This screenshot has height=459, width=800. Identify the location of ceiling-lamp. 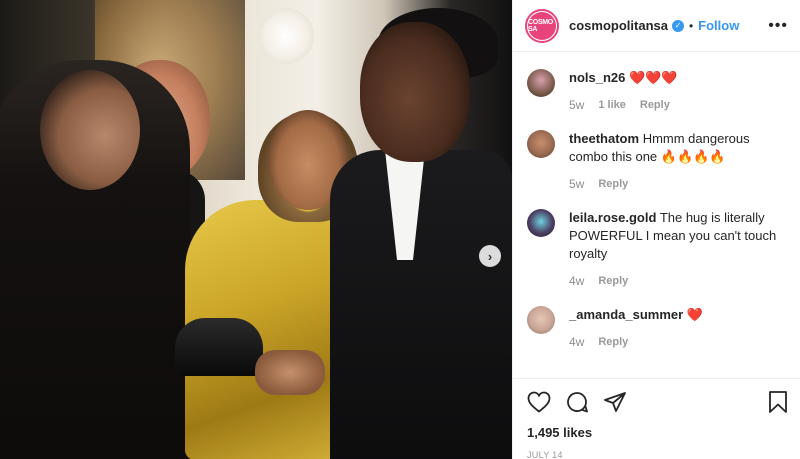
(286, 36).